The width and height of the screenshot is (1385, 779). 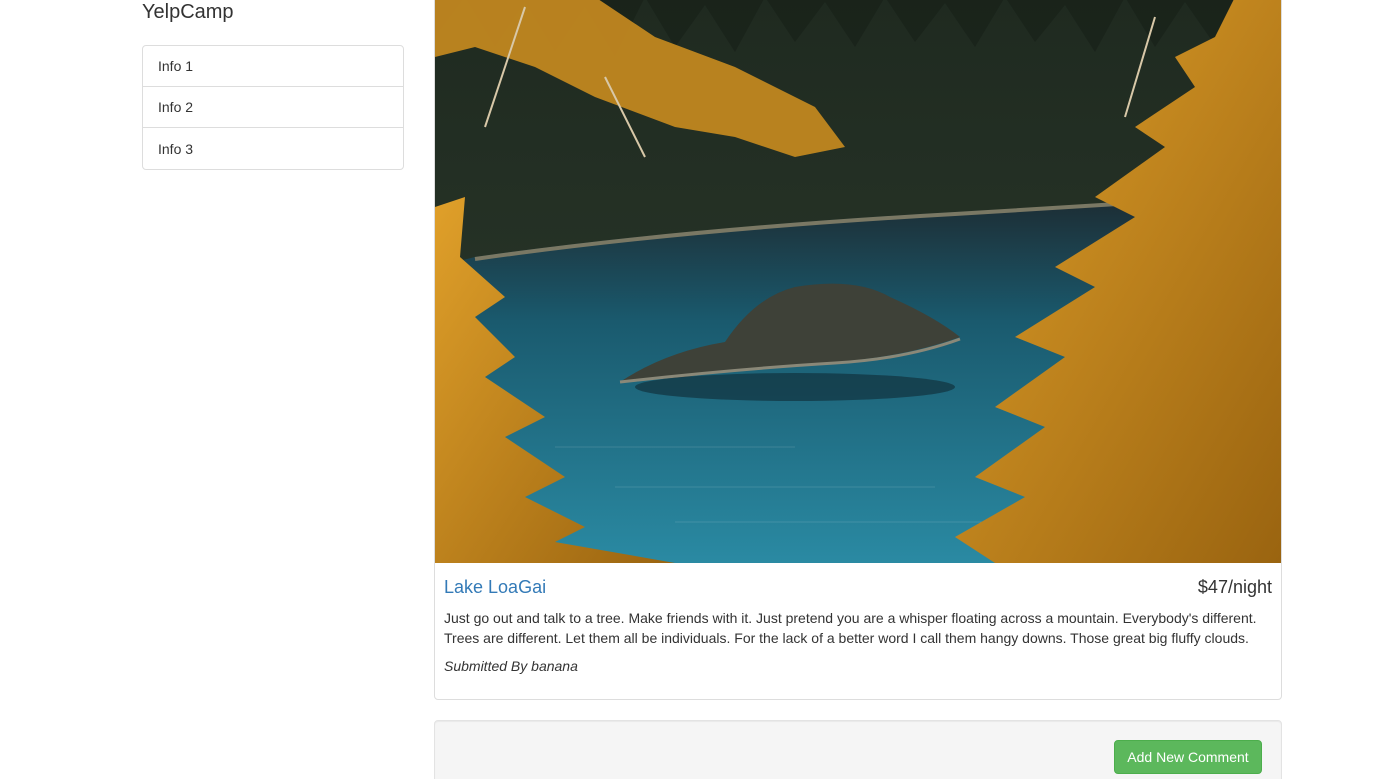 I want to click on submitted-by: Submitted By banana, so click(x=858, y=666).